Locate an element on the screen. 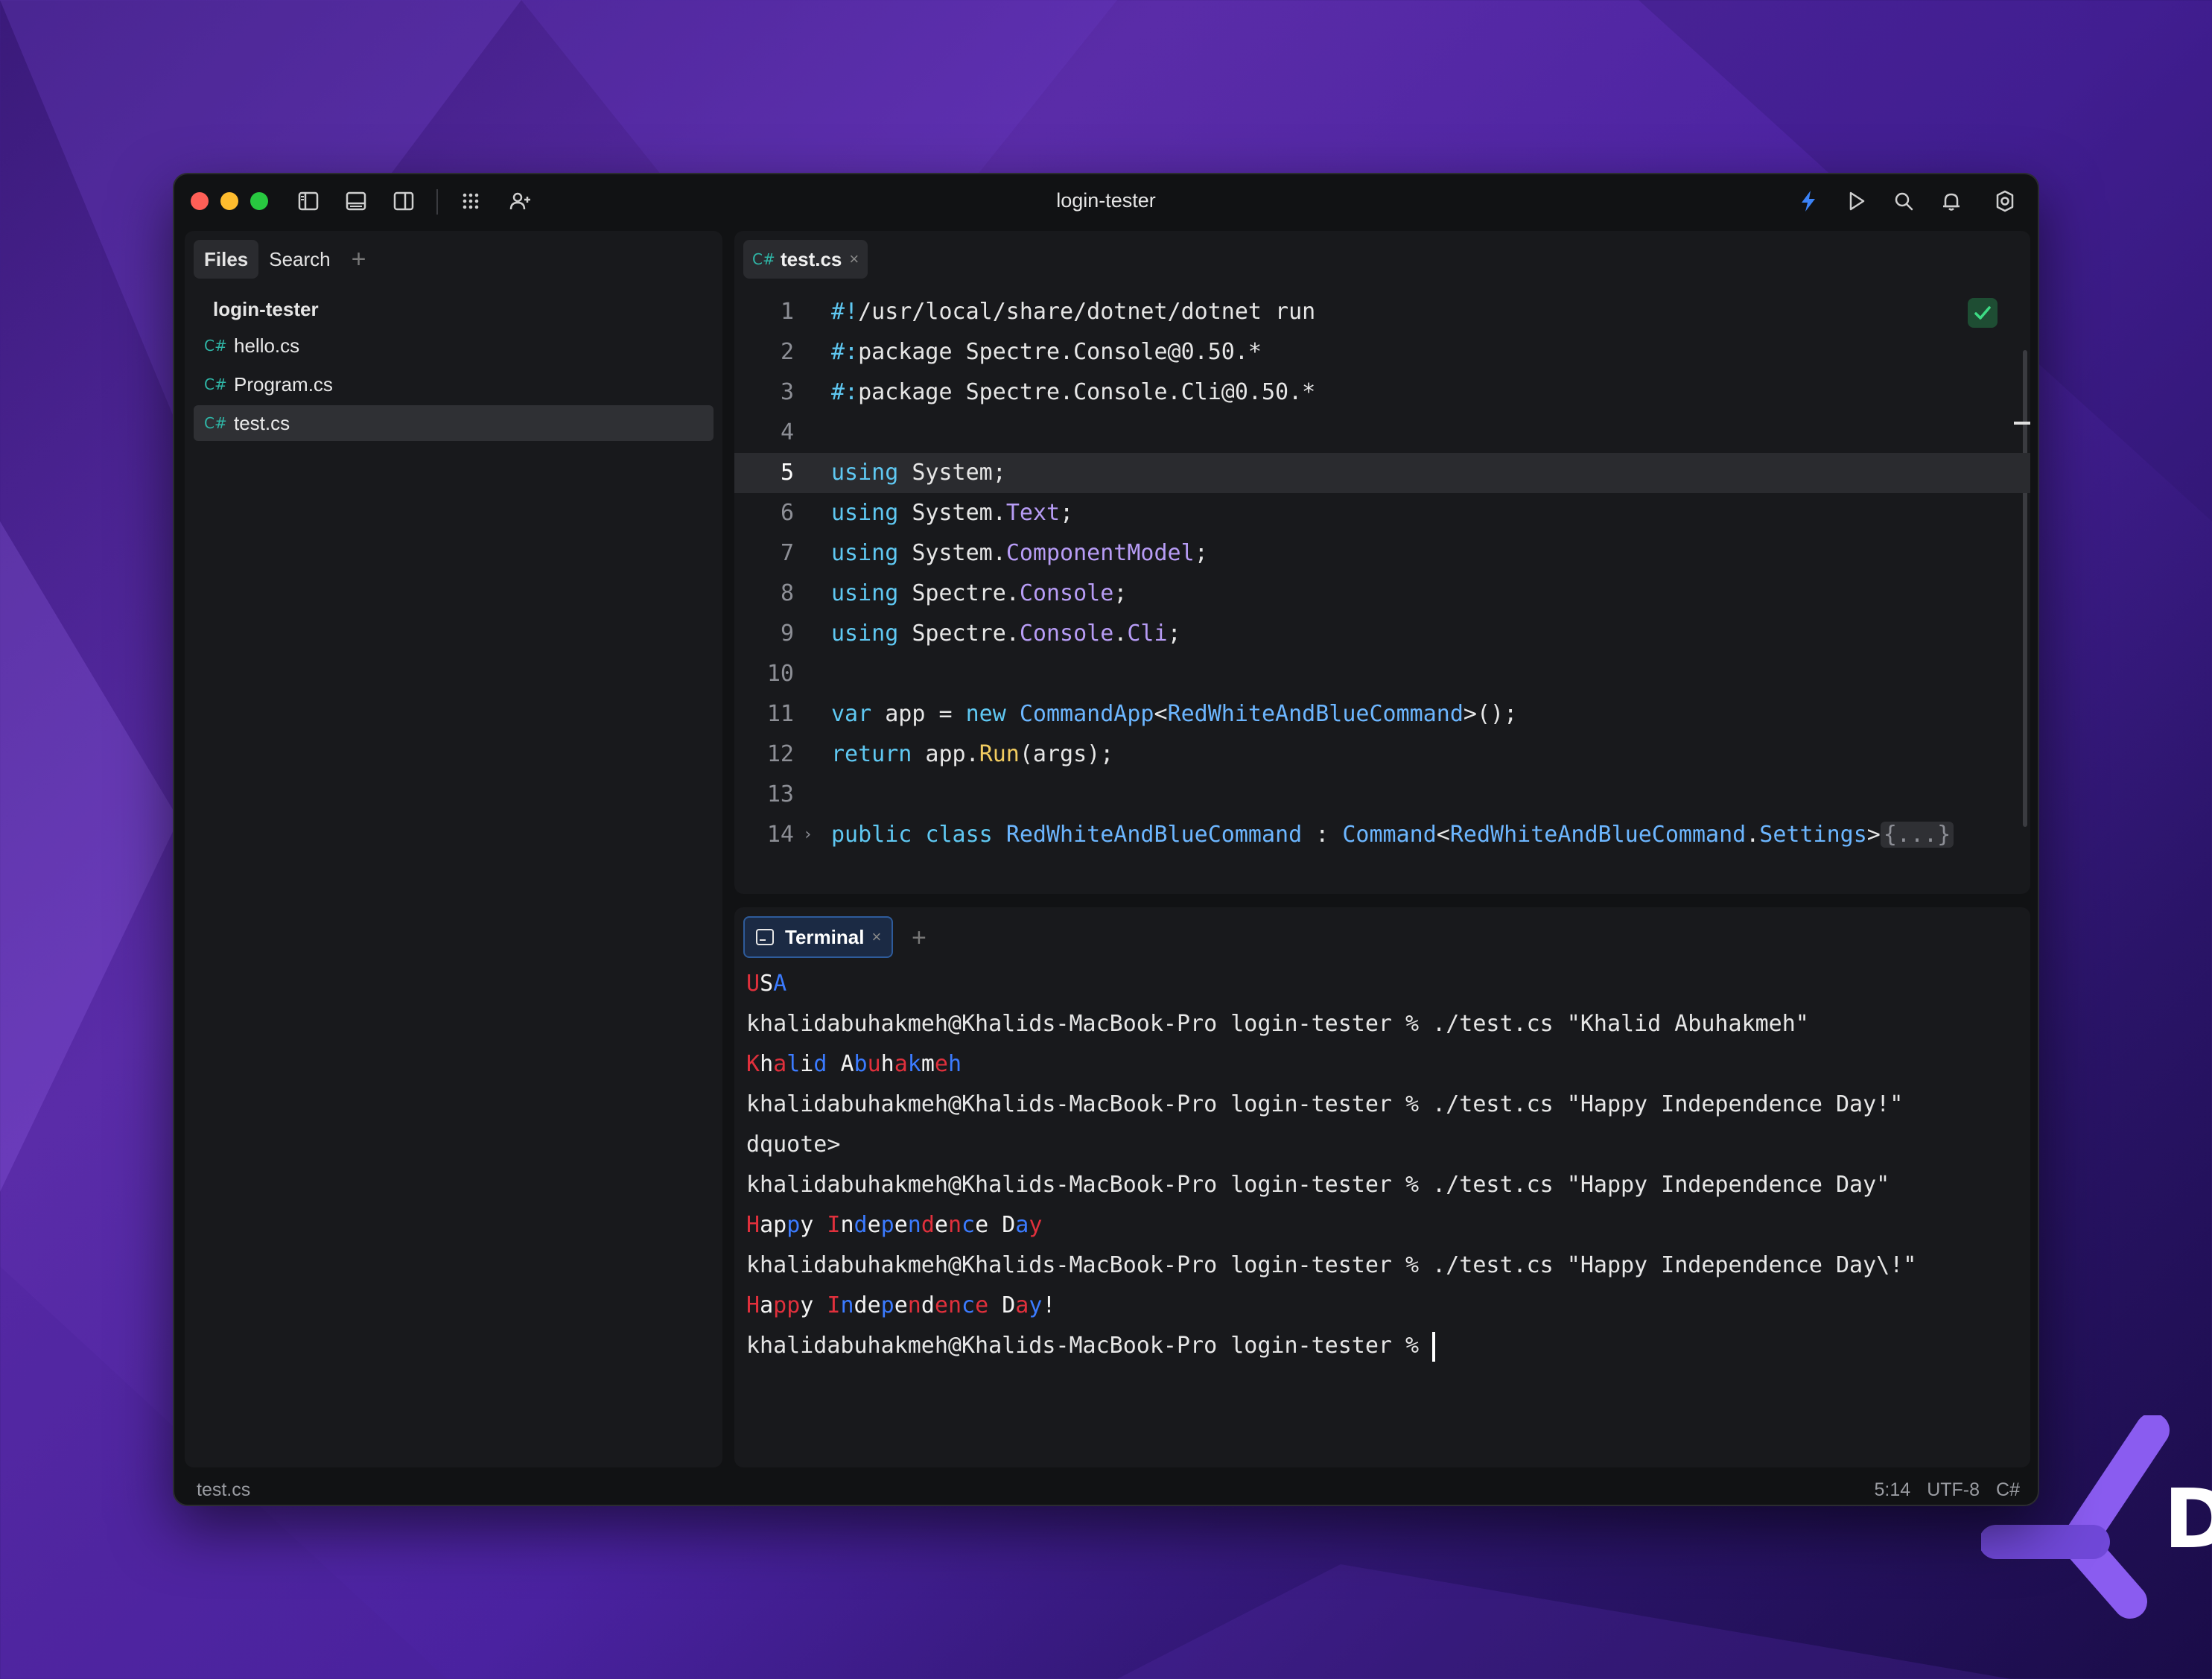 The height and width of the screenshot is (1679, 2212). code-line-current: 5 using System; is located at coordinates (1382, 473).